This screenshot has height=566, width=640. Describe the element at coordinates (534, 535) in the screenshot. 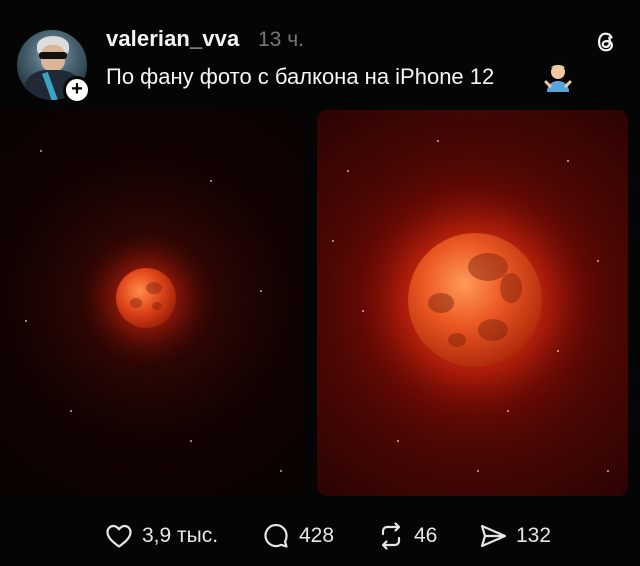

I see `share-count: 132` at that location.